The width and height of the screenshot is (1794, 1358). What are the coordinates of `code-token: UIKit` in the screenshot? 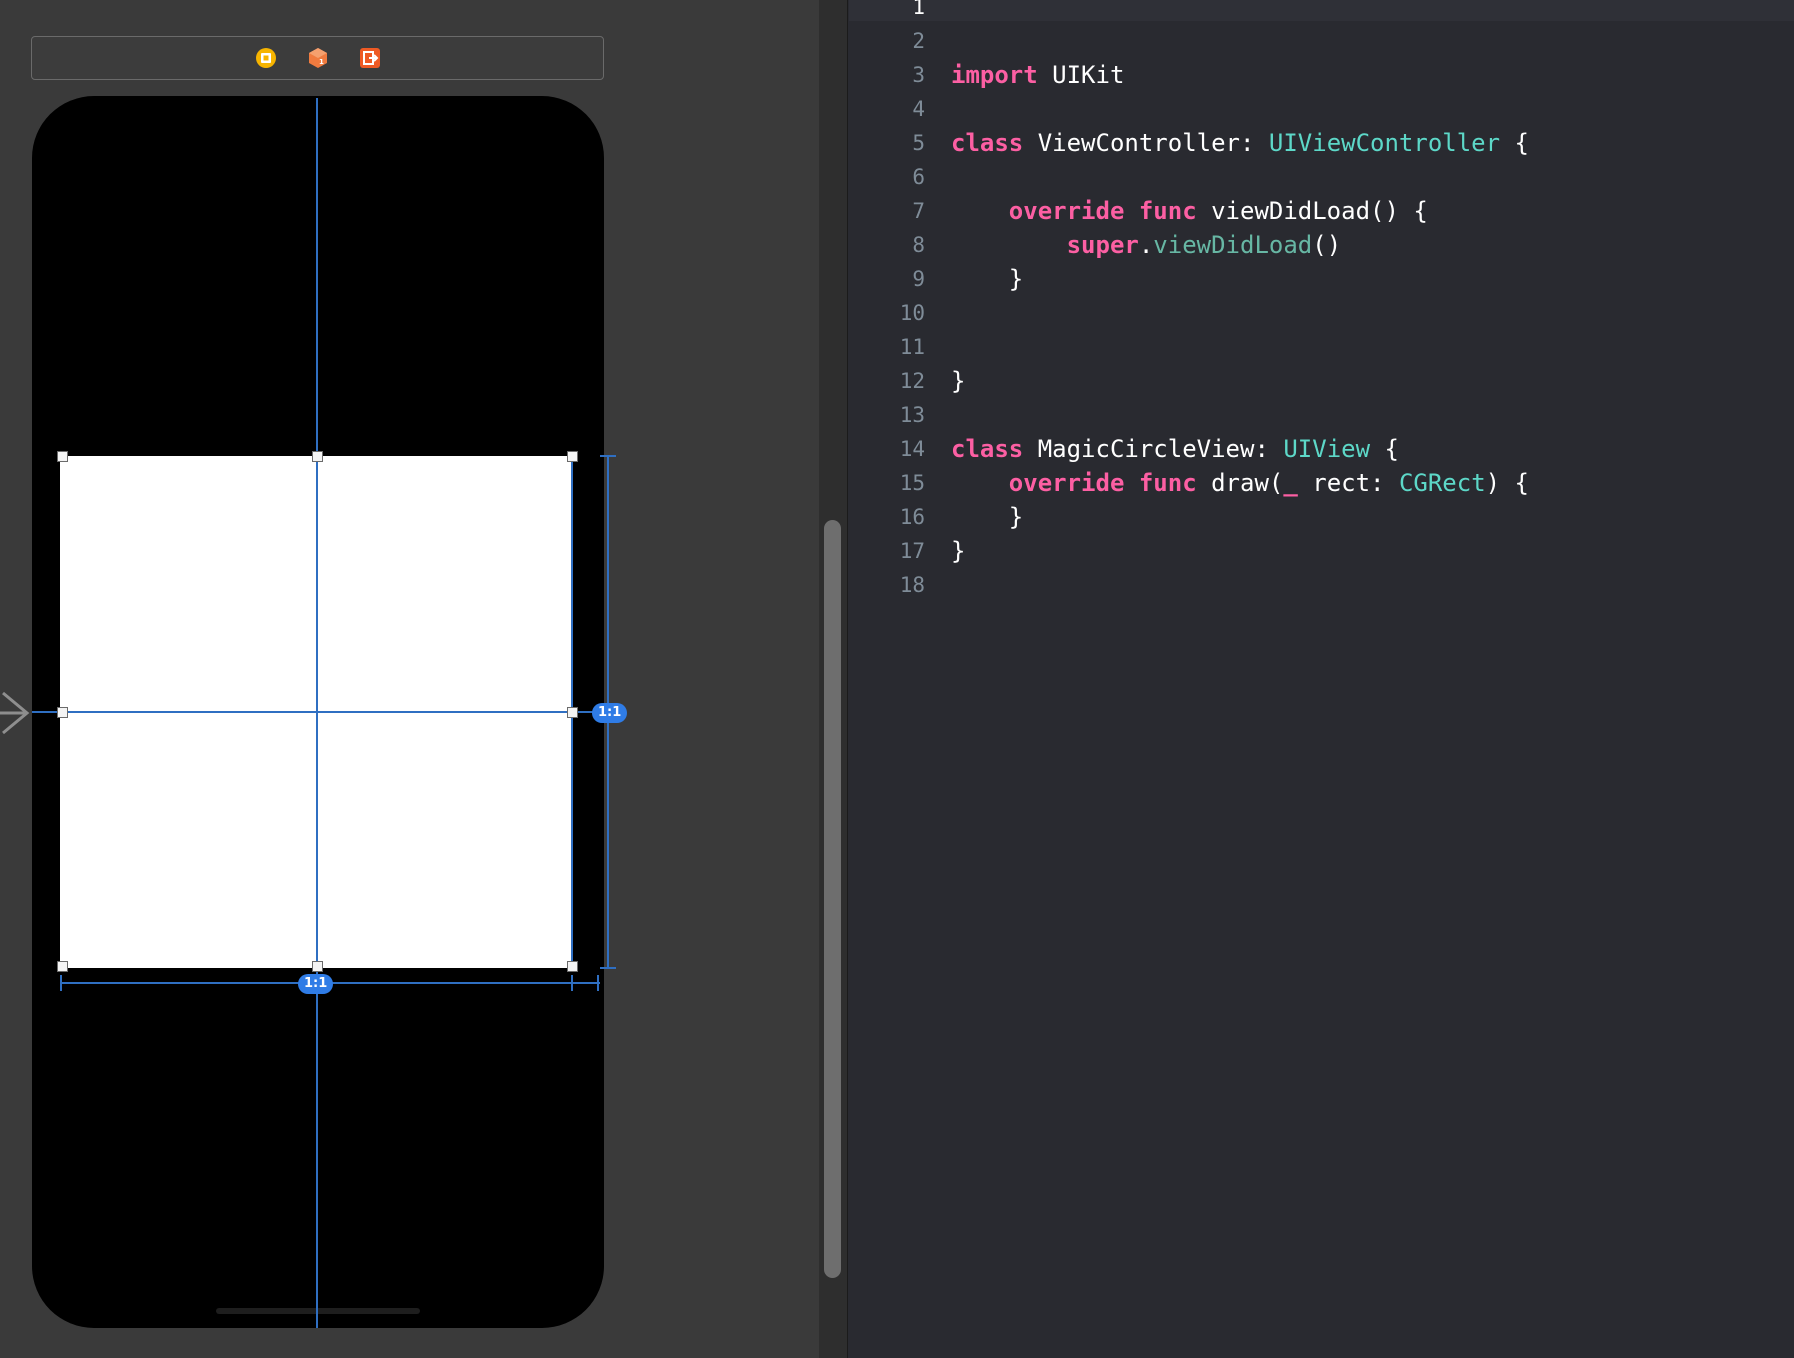 It's located at (1081, 75).